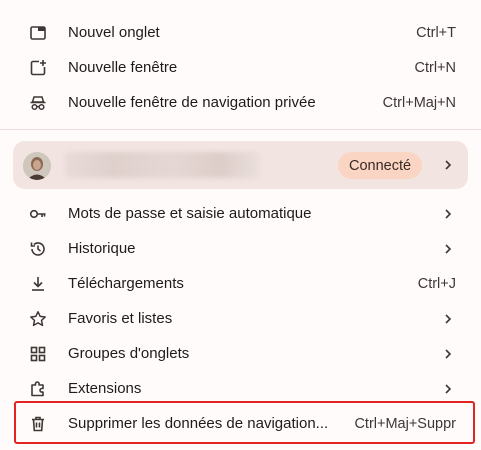 This screenshot has width=481, height=450. I want to click on menu-item-shortcut: Ctrl+T, so click(436, 32).